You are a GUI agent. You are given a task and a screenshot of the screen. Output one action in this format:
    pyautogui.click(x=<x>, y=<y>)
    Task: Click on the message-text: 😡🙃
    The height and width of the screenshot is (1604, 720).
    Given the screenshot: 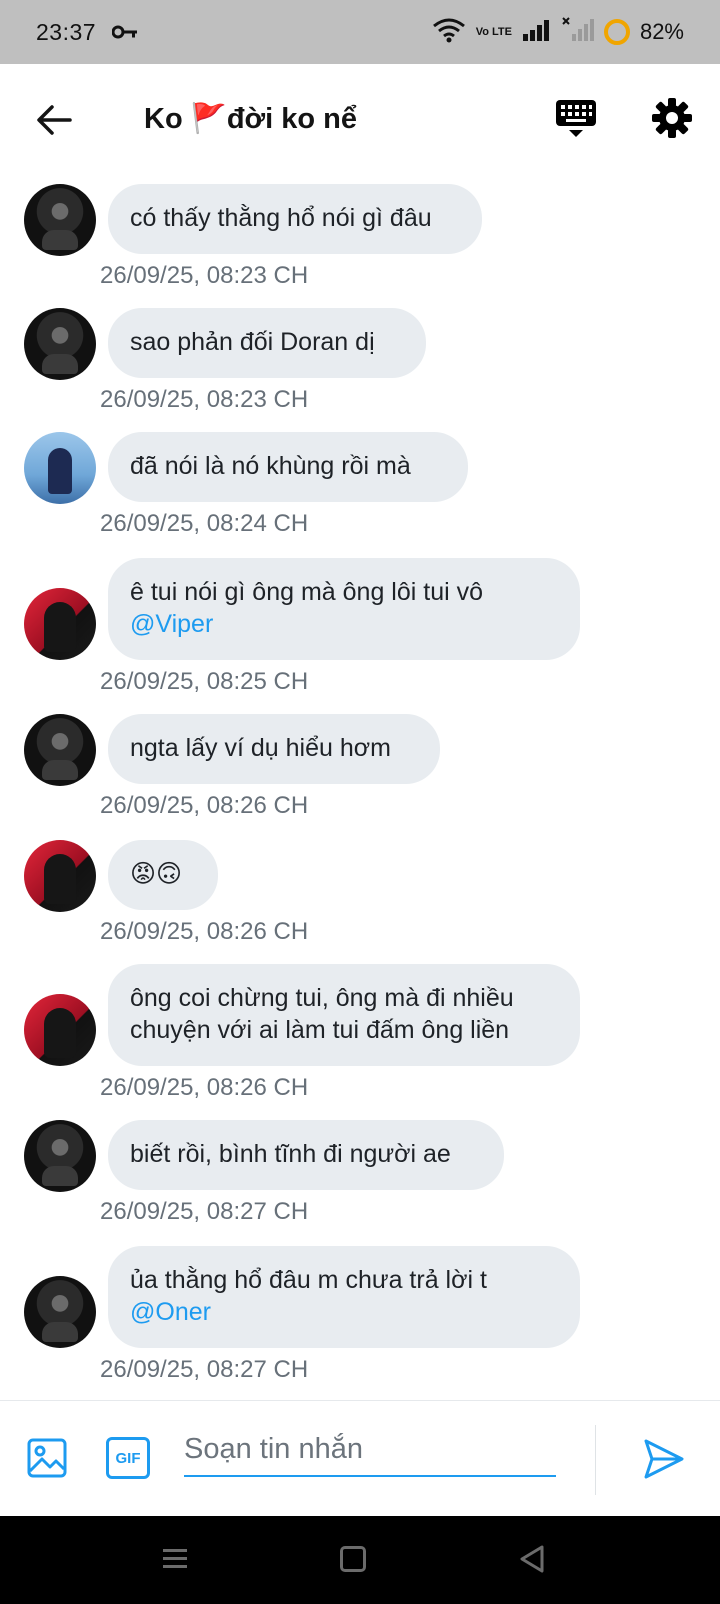 What is the action you would take?
    pyautogui.click(x=156, y=874)
    